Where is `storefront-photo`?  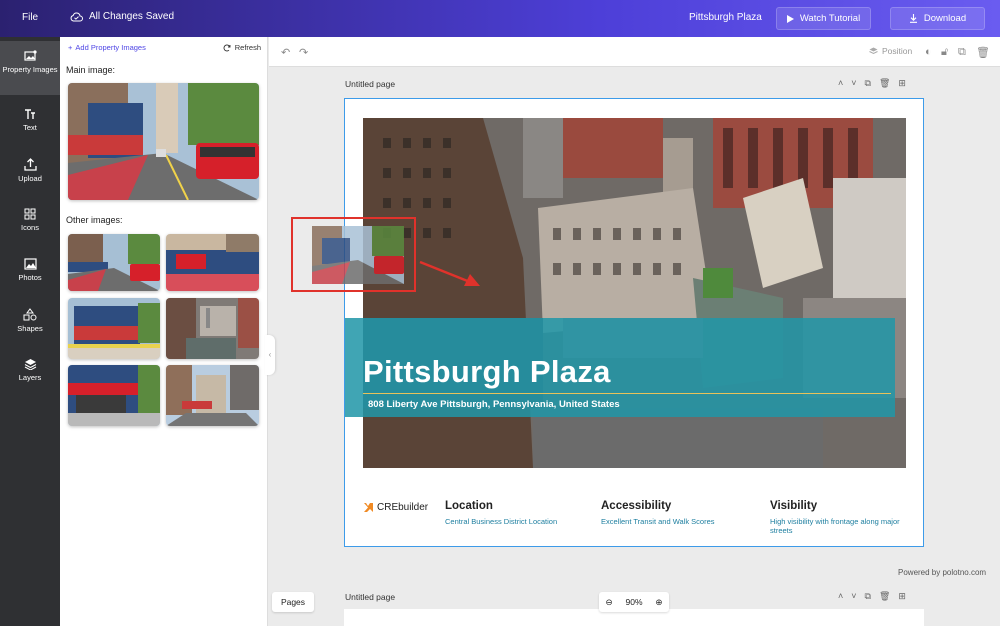
storefront-photo is located at coordinates (114, 395).